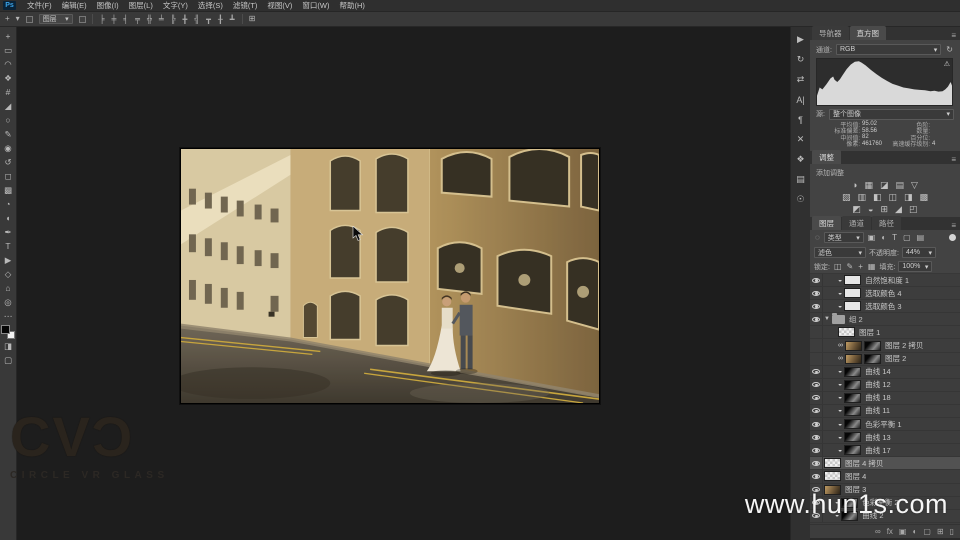 Image resolution: width=960 pixels, height=540 pixels. I want to click on align-icon: ╬, so click(149, 19).